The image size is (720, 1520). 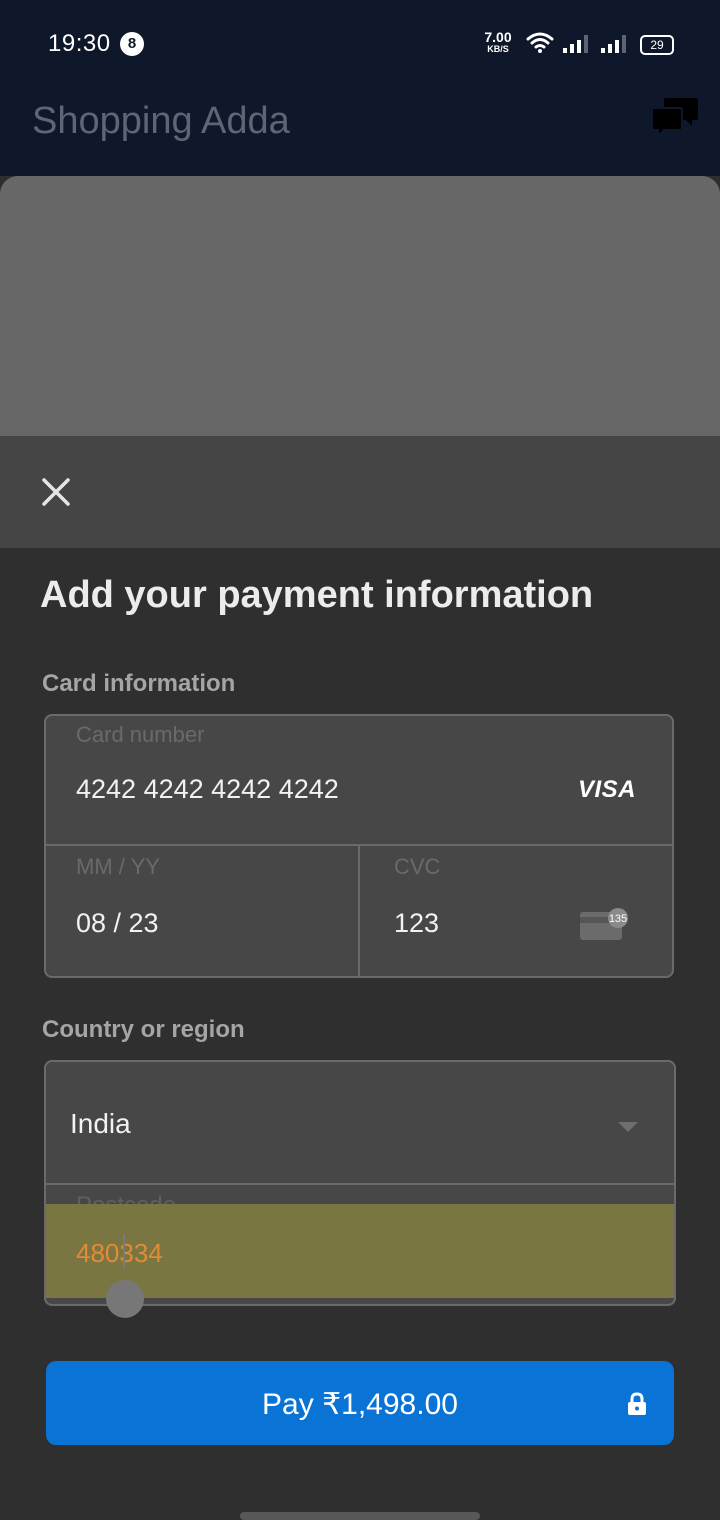 What do you see at coordinates (125, 1299) in the screenshot?
I see `cursor-handle` at bounding box center [125, 1299].